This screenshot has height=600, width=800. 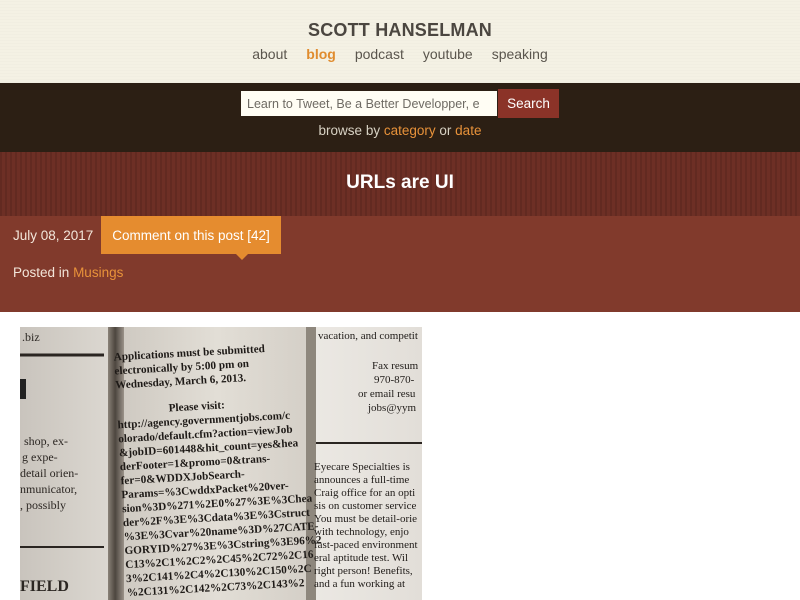 What do you see at coordinates (528, 103) in the screenshot?
I see `search-button: Search` at bounding box center [528, 103].